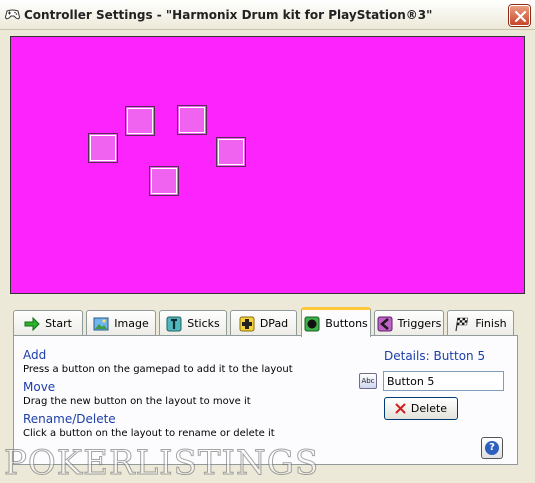  I want to click on tab-label: Triggers, so click(419, 323).